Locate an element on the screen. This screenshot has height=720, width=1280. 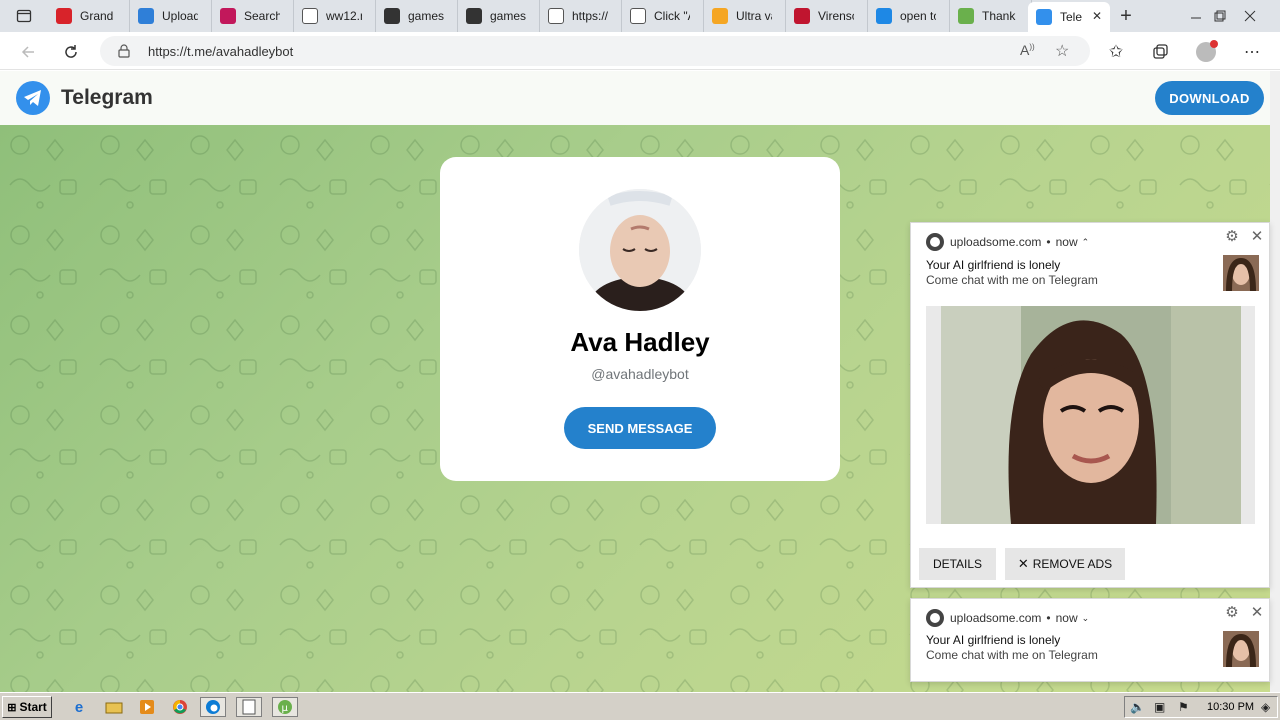
chevron-up-icon: ⌃ is located at coordinates (1086, 242).